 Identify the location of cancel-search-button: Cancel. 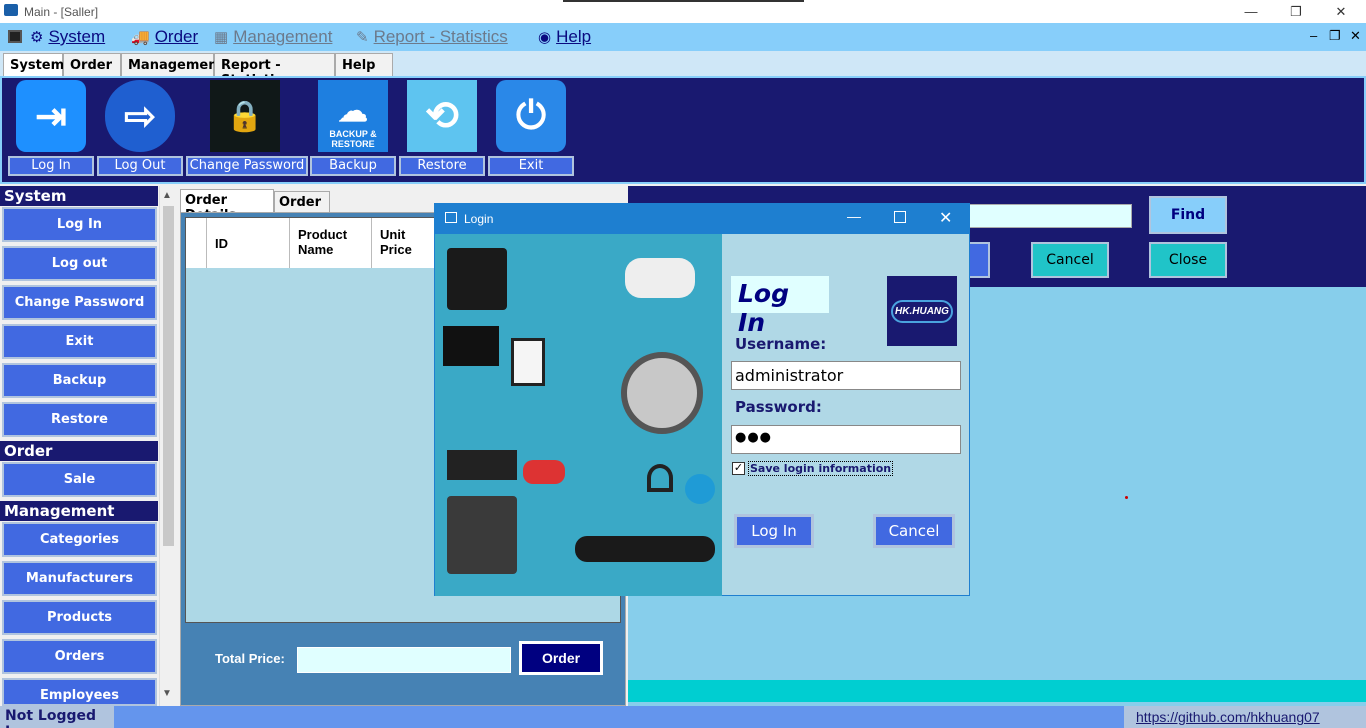
(1070, 260).